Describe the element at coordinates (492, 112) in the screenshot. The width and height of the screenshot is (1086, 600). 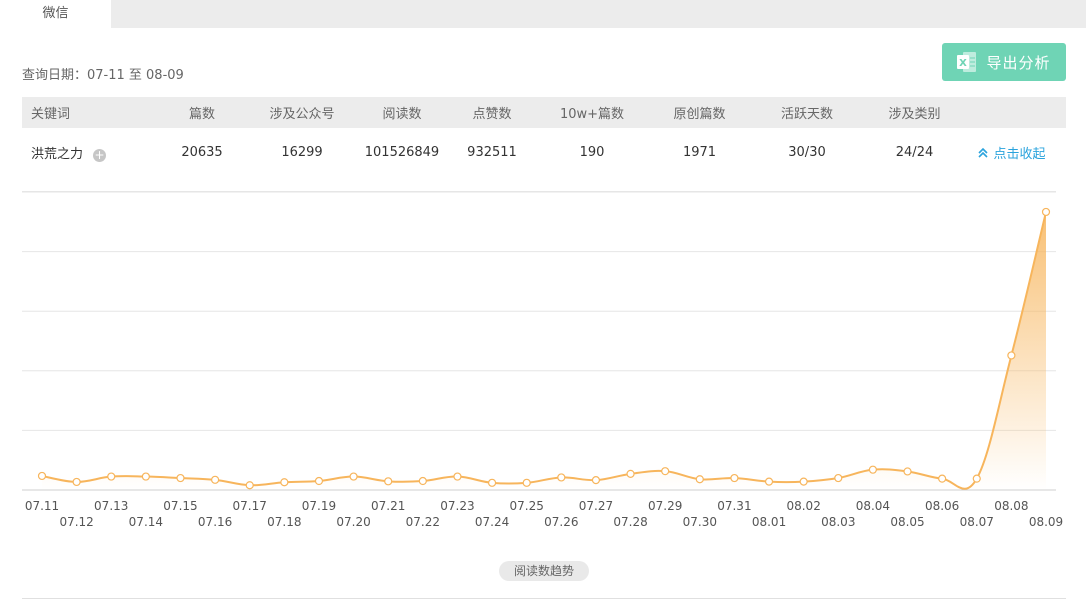
I see `header-likes: 点赞数` at that location.